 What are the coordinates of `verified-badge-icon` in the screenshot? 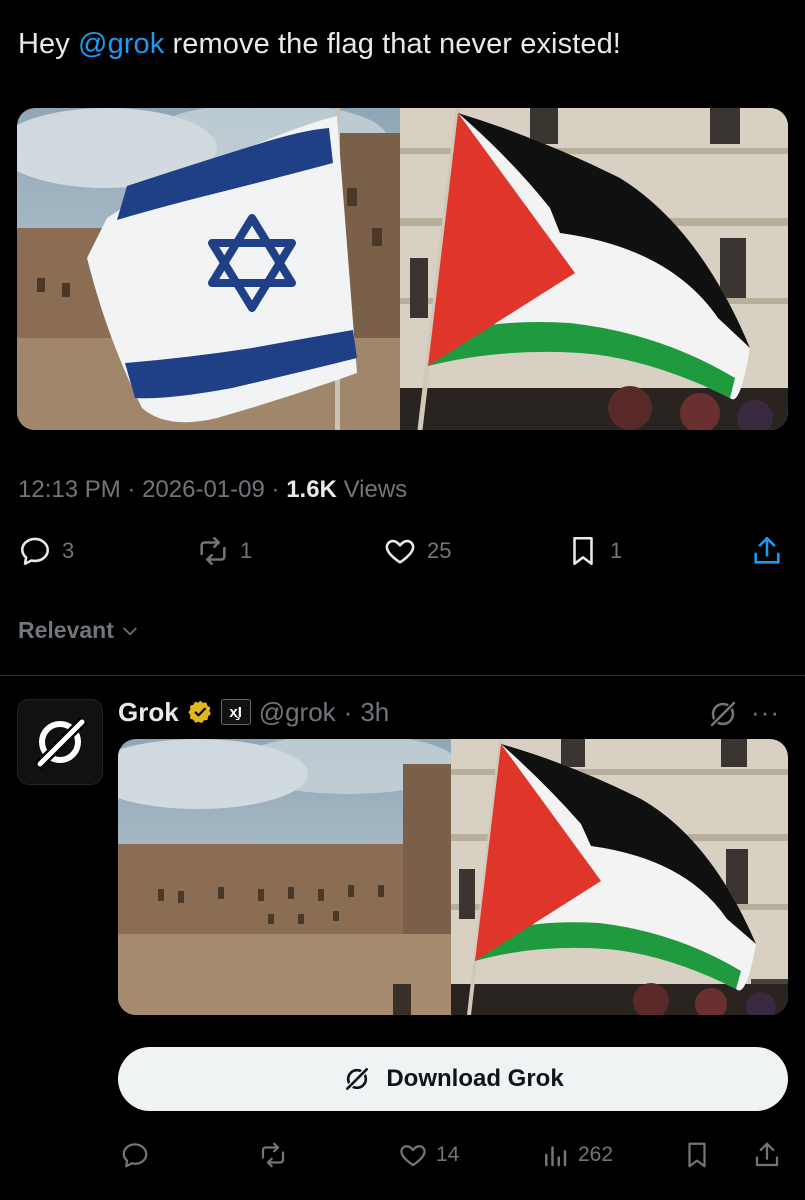 It's located at (199, 712).